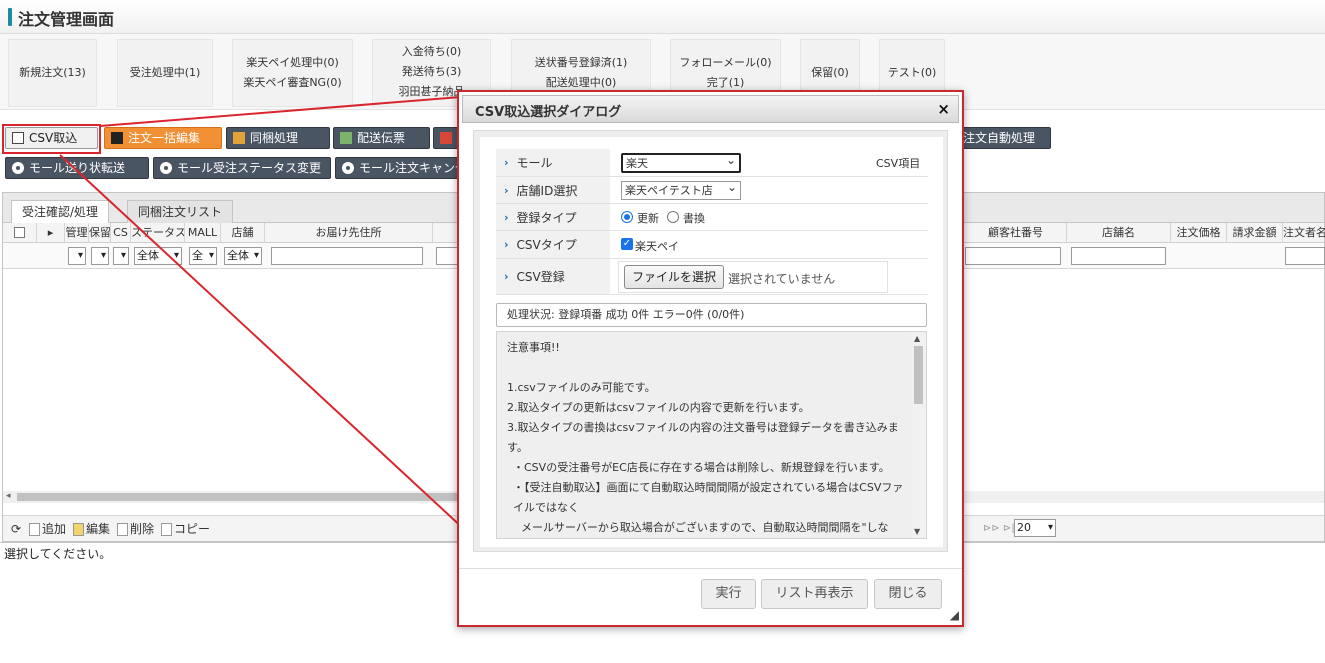 The height and width of the screenshot is (663, 1325). I want to click on register-update-label: 更新, so click(648, 218).